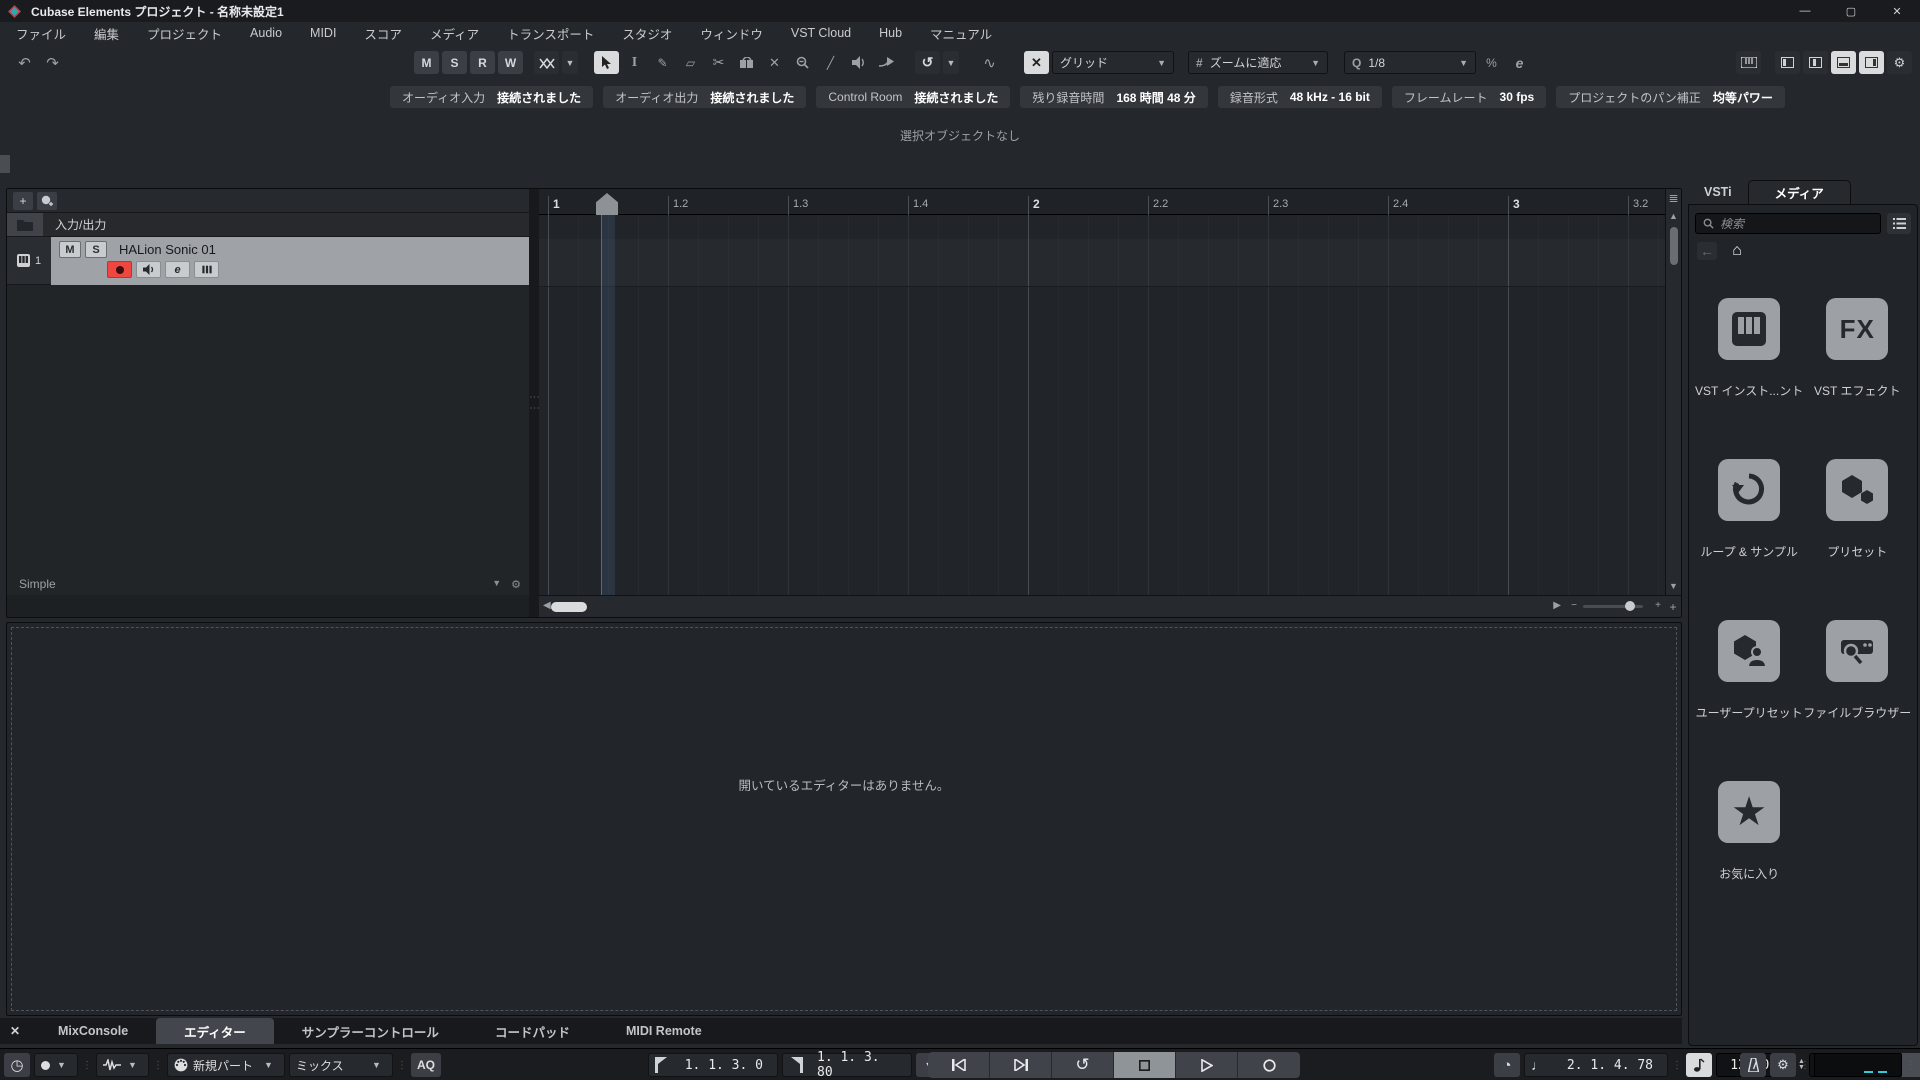 The height and width of the screenshot is (1080, 1920). What do you see at coordinates (41, 33) in the screenshot?
I see `menu-file: ファイル` at bounding box center [41, 33].